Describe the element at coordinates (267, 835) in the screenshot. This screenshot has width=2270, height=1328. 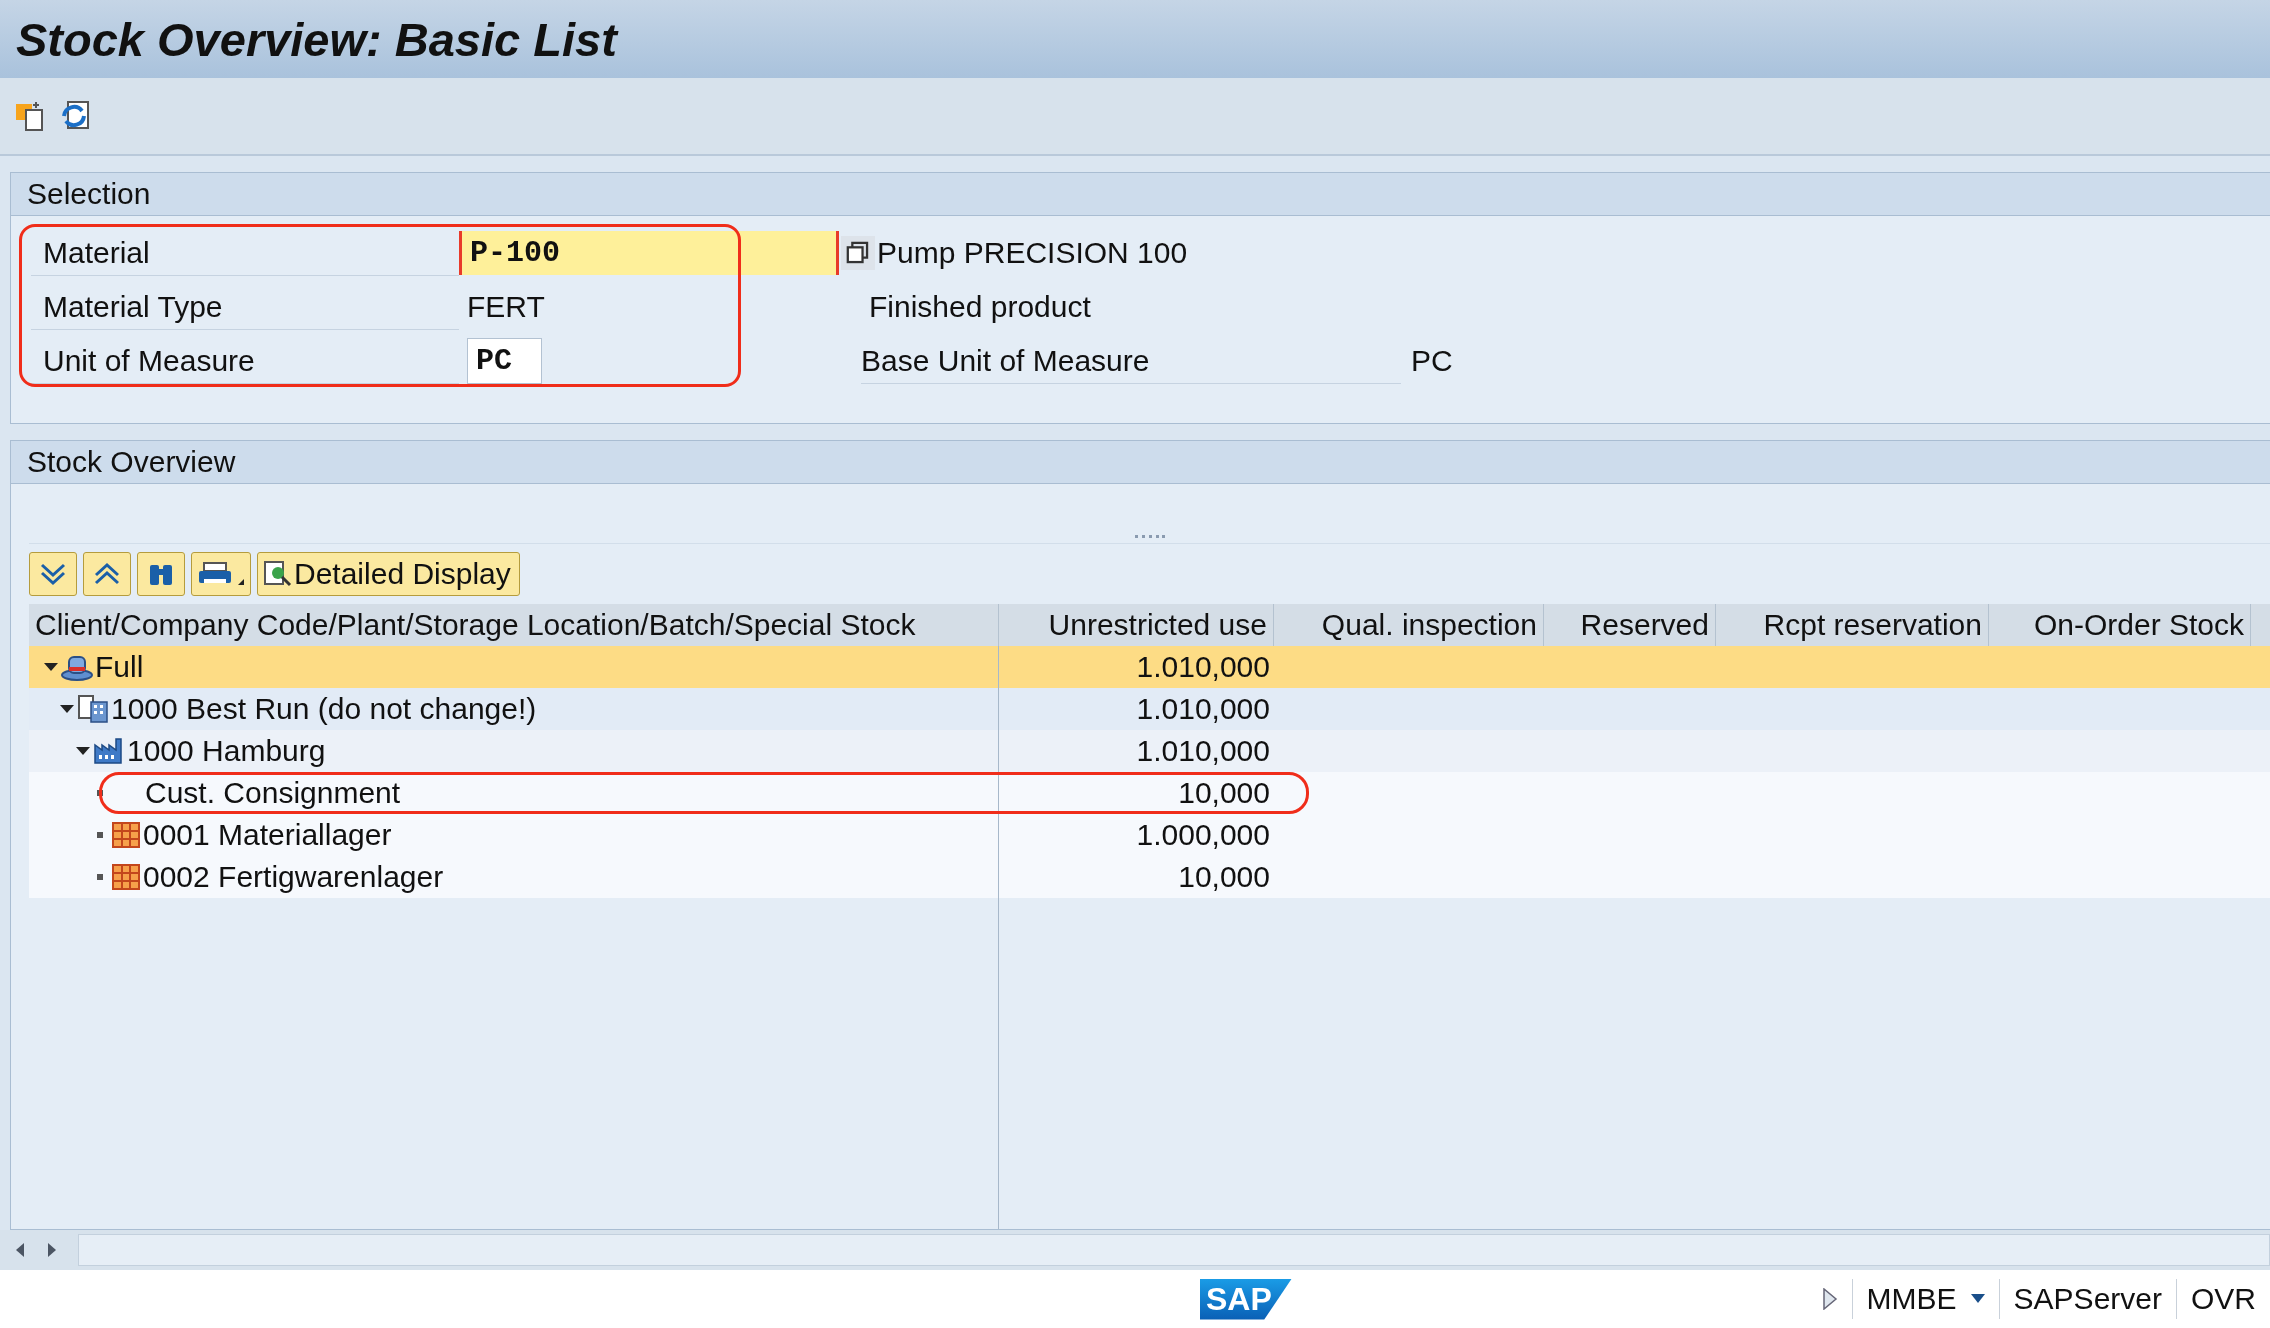
I see `tree-node-label: 0001 Materiallager` at that location.